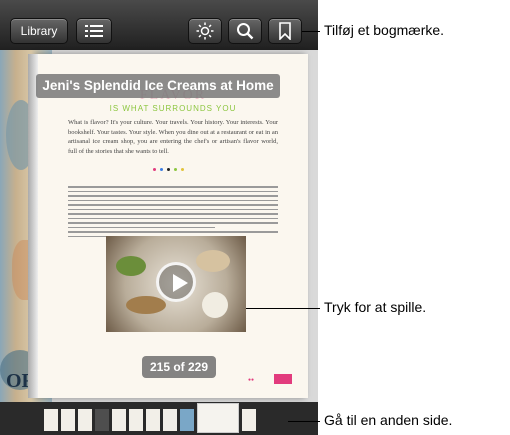 This screenshot has height=435, width=510. What do you see at coordinates (251, 380) in the screenshot?
I see `page-footer-mark: ●●` at bounding box center [251, 380].